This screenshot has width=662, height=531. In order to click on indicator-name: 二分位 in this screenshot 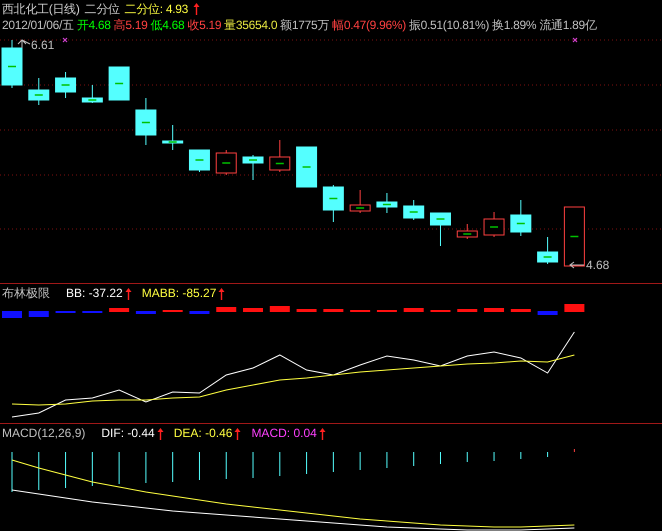, I will do `click(102, 9)`.